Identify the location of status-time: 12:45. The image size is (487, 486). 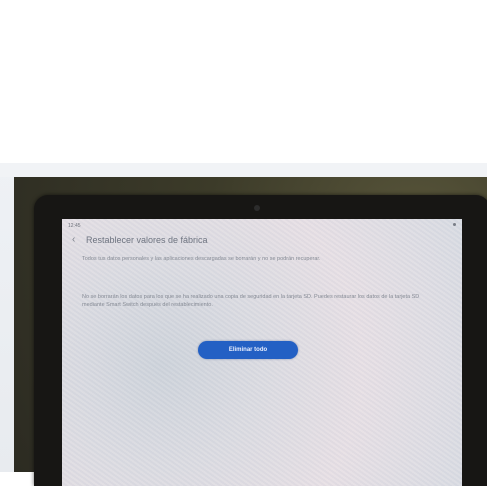
(74, 226).